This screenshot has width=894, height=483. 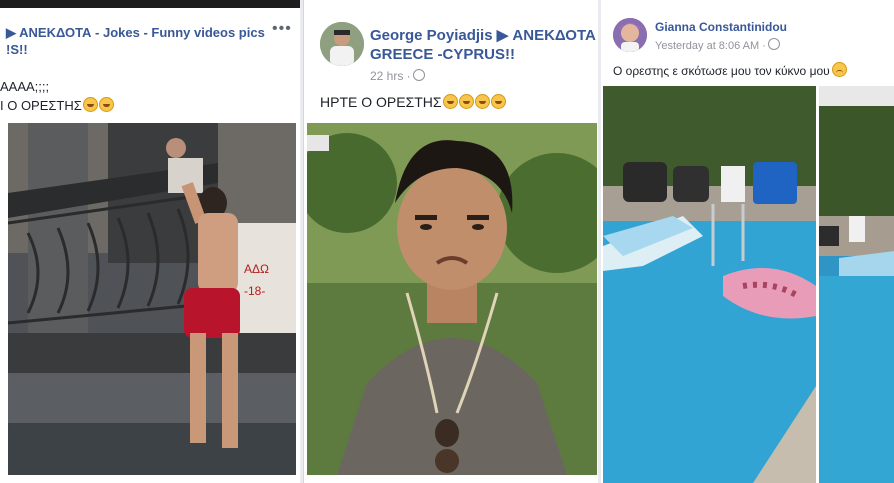 I want to click on post-text-line-2: Ι Ο ΟΡΕΣΤΗΣ, so click(x=57, y=105).